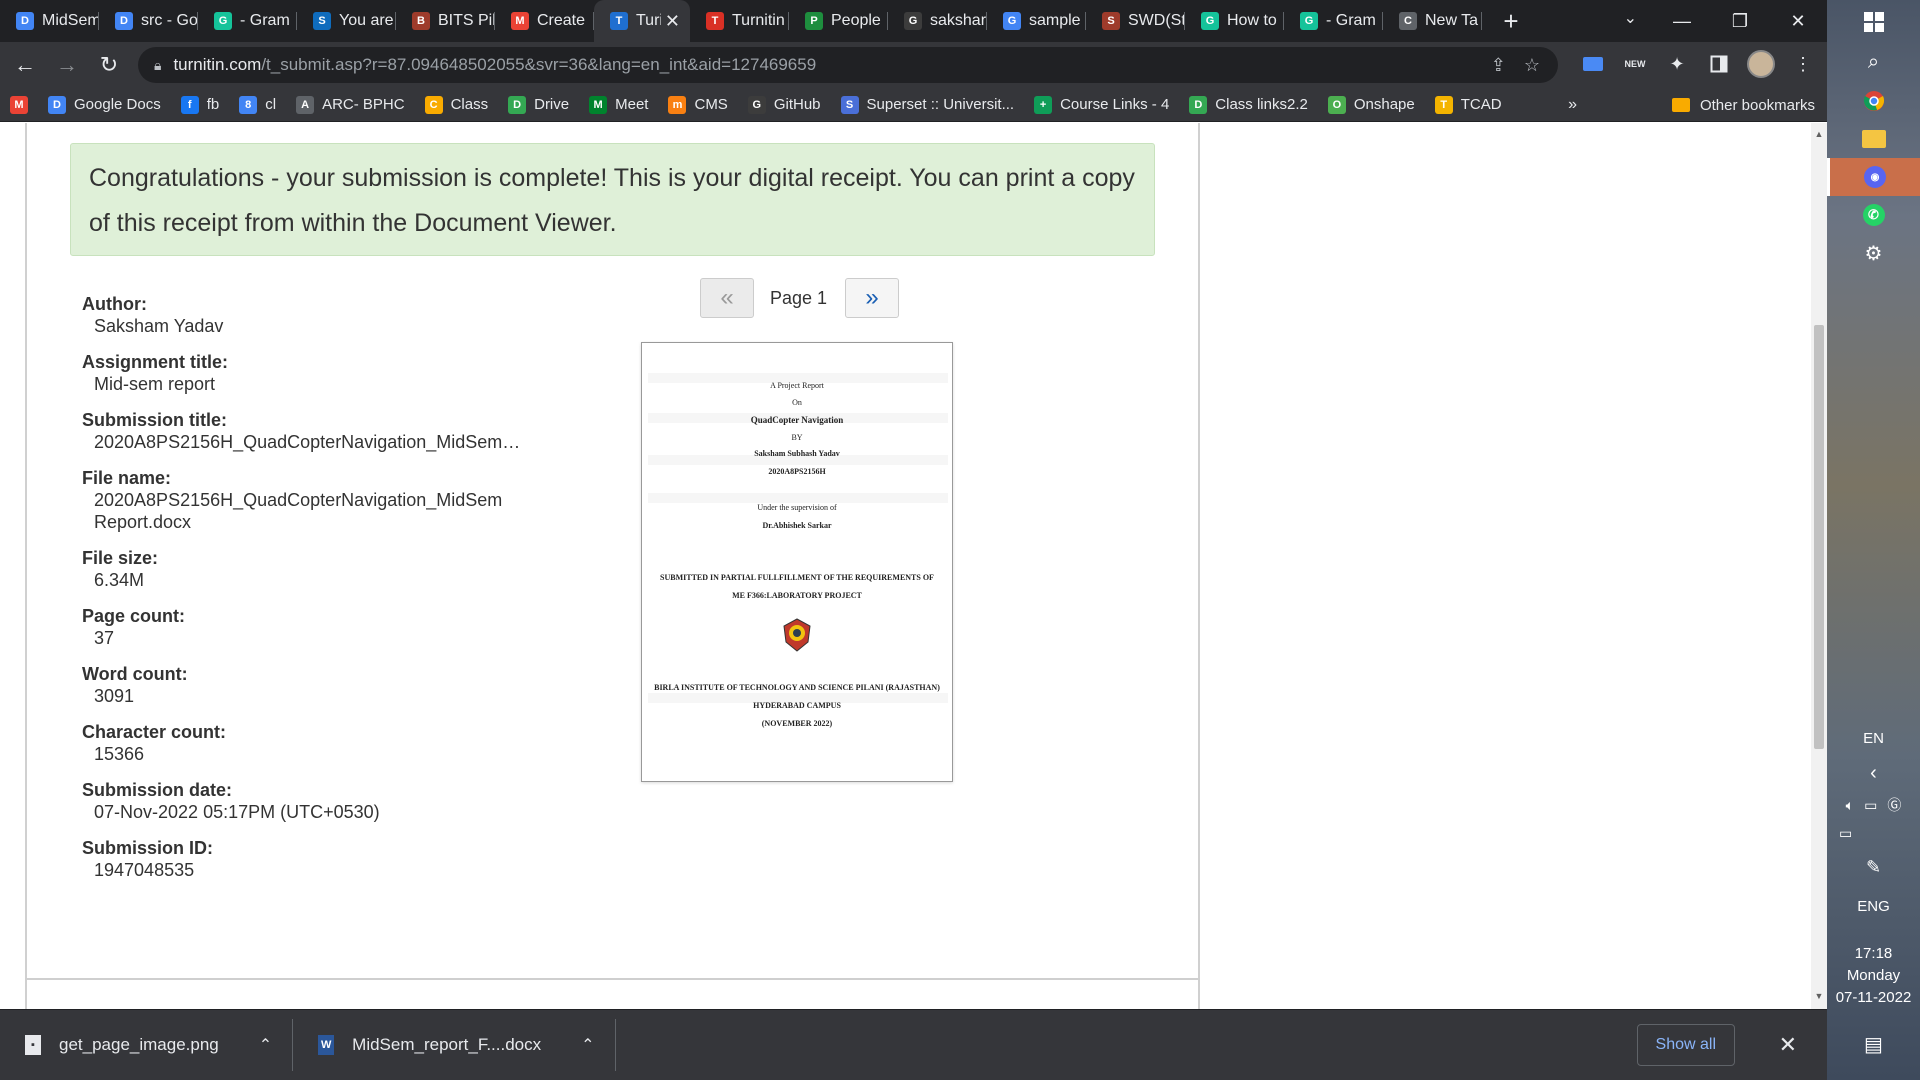 This screenshot has width=1920, height=1080. What do you see at coordinates (25, 65) in the screenshot?
I see `back-arrow-icon: ←` at bounding box center [25, 65].